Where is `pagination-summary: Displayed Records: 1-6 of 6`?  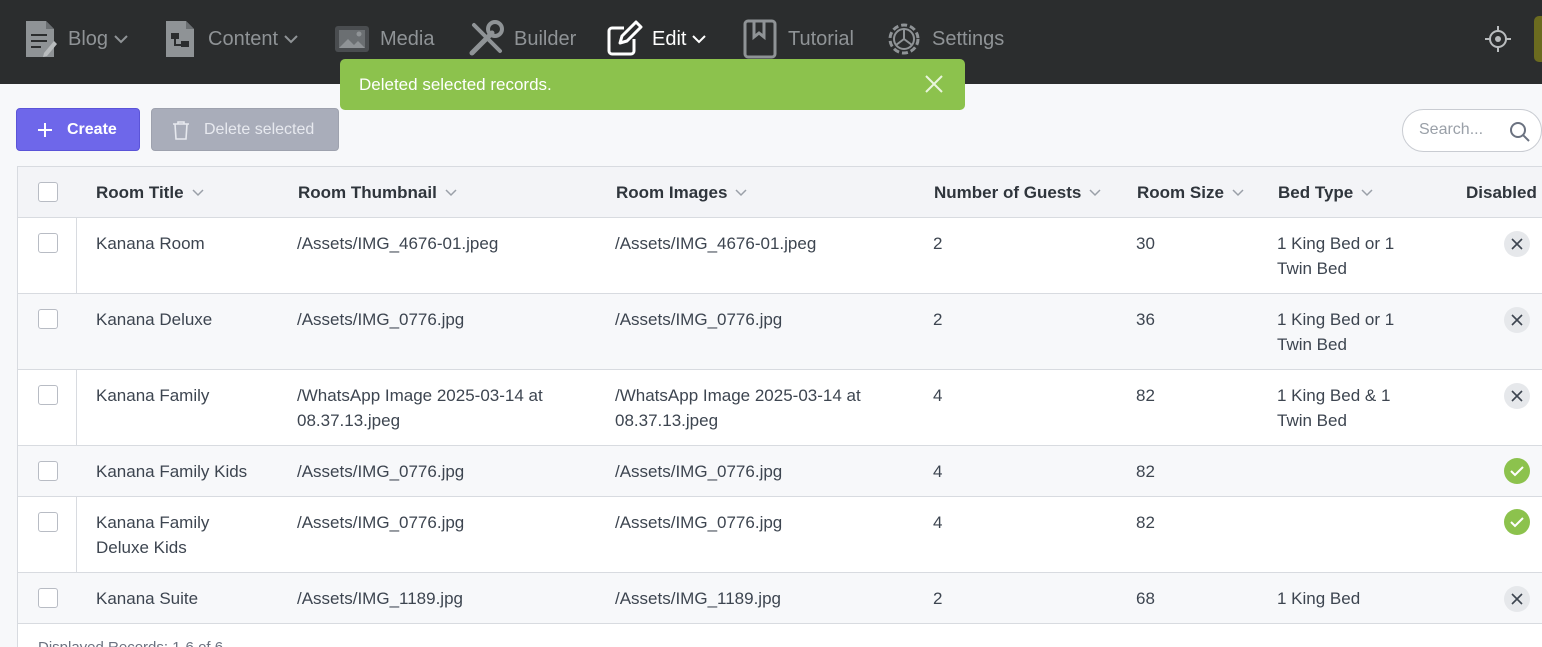 pagination-summary: Displayed Records: 1-6 of 6 is located at coordinates (130, 643).